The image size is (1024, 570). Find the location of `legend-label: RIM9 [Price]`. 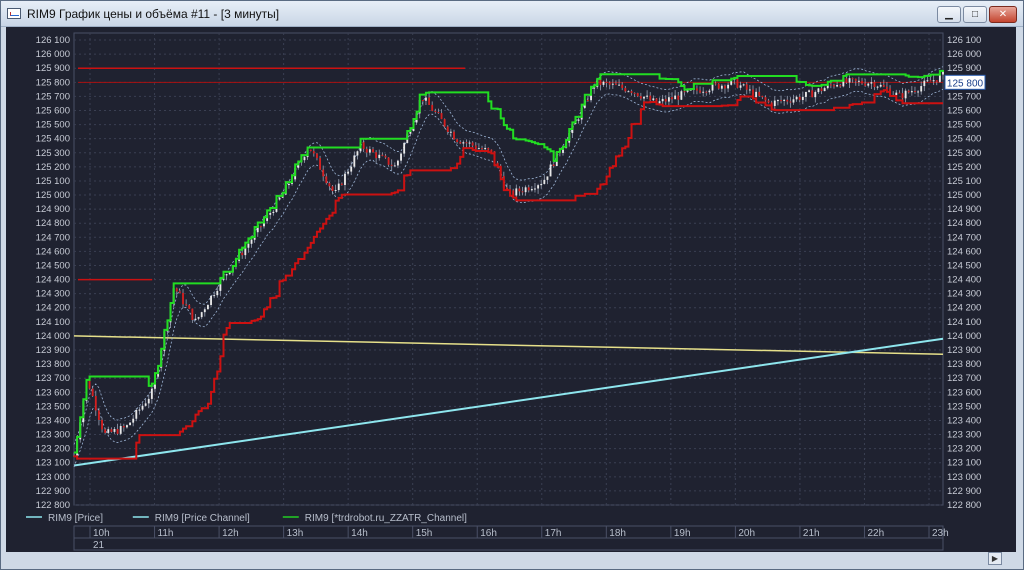

legend-label: RIM9 [Price] is located at coordinates (75, 518).